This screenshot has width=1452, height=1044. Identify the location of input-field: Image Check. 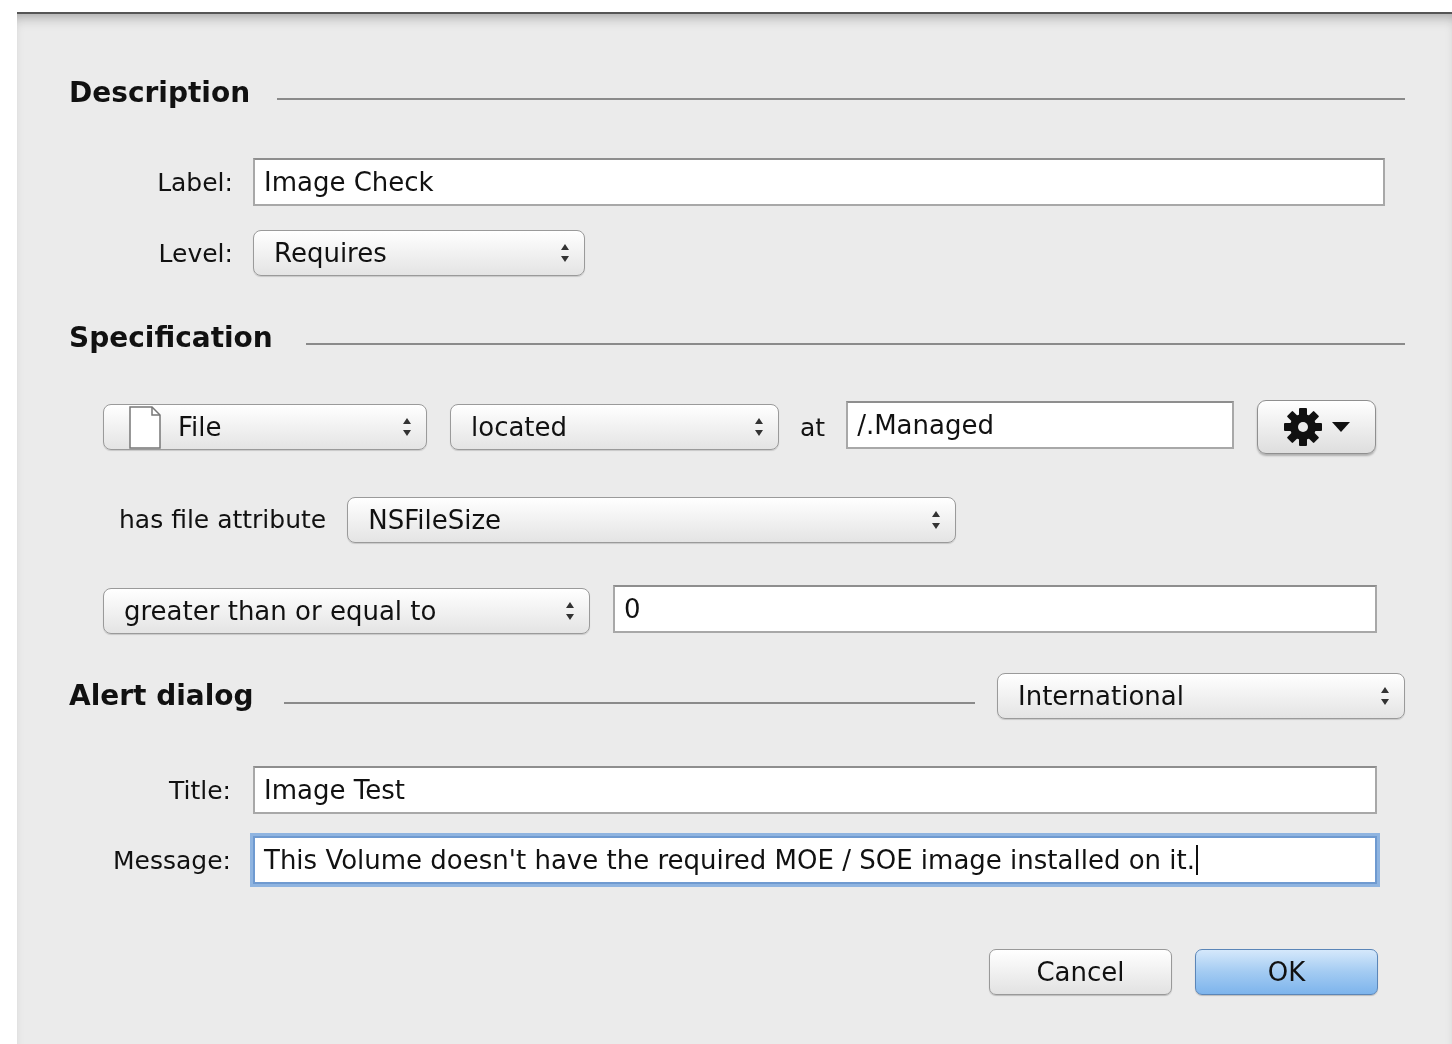
(819, 182).